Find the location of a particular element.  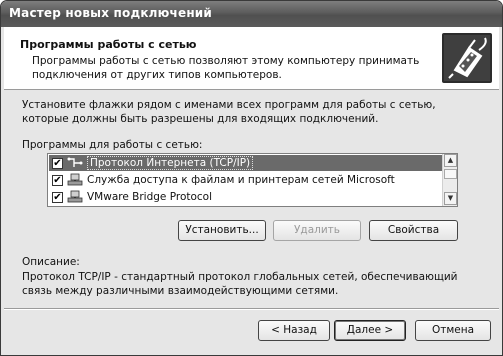

cancel-button: Отмена is located at coordinates (453, 330).